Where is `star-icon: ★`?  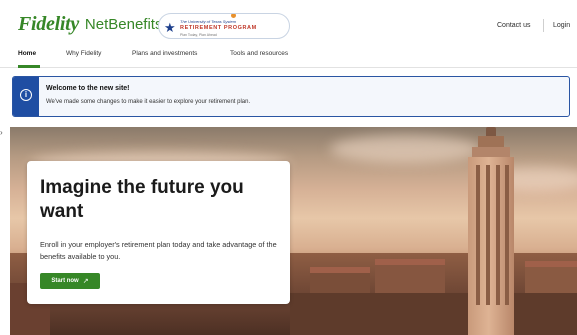
star-icon: ★ is located at coordinates (170, 27).